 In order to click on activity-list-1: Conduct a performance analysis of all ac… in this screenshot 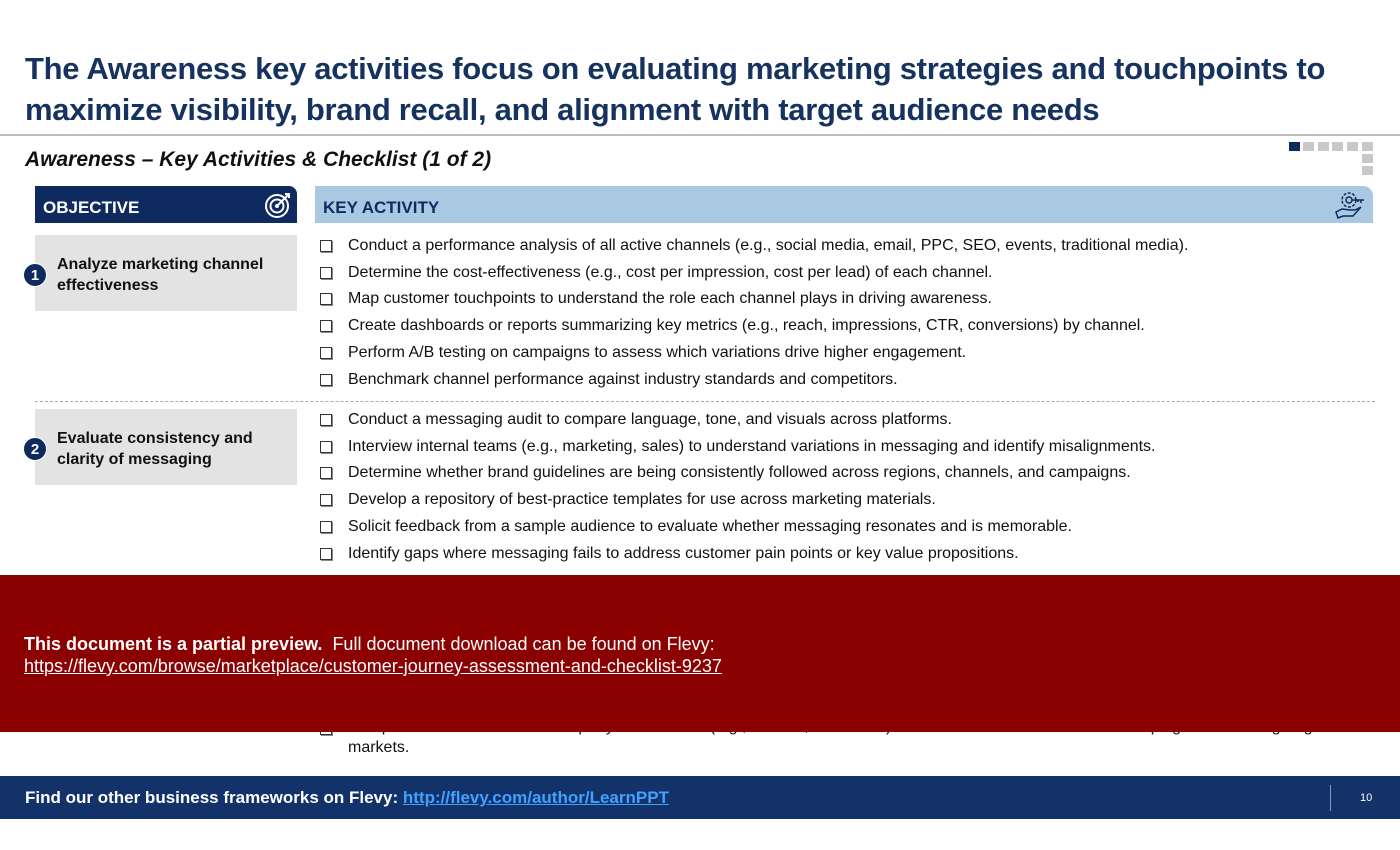, I will do `click(848, 313)`.